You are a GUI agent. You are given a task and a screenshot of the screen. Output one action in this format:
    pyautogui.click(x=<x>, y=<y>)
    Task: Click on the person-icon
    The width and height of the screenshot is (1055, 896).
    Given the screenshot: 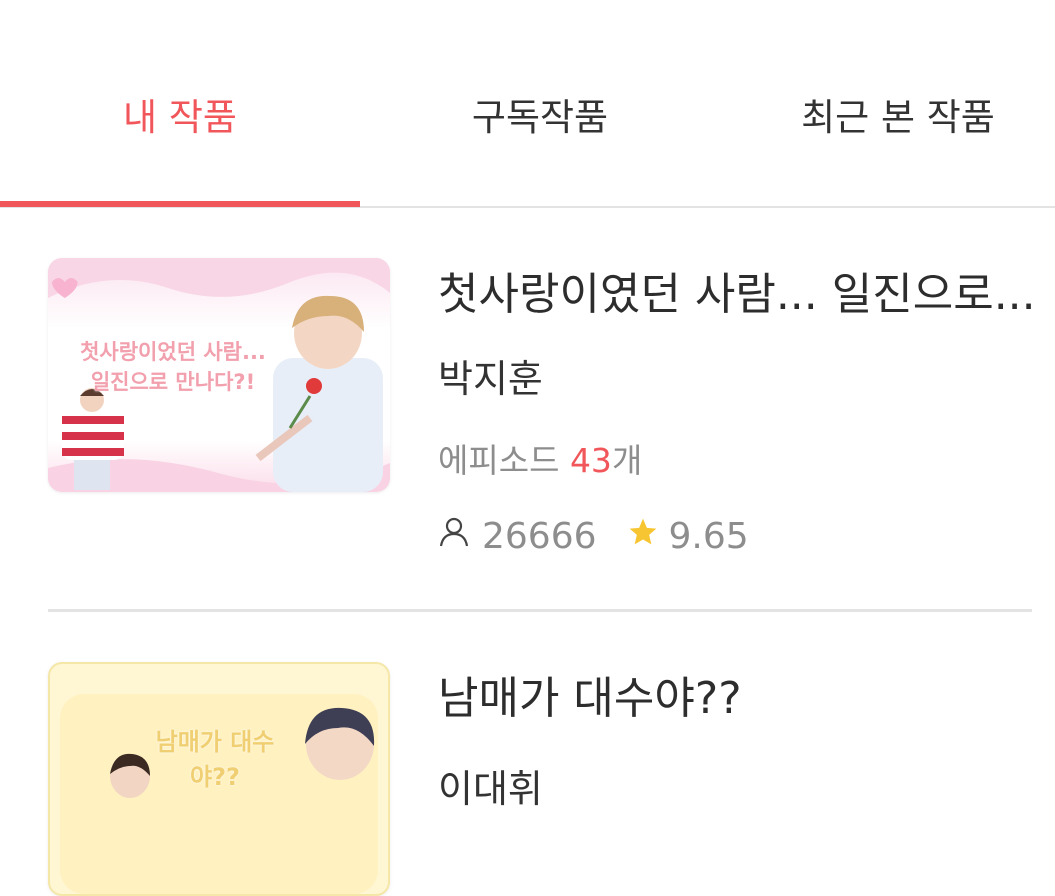 What is the action you would take?
    pyautogui.click(x=454, y=536)
    